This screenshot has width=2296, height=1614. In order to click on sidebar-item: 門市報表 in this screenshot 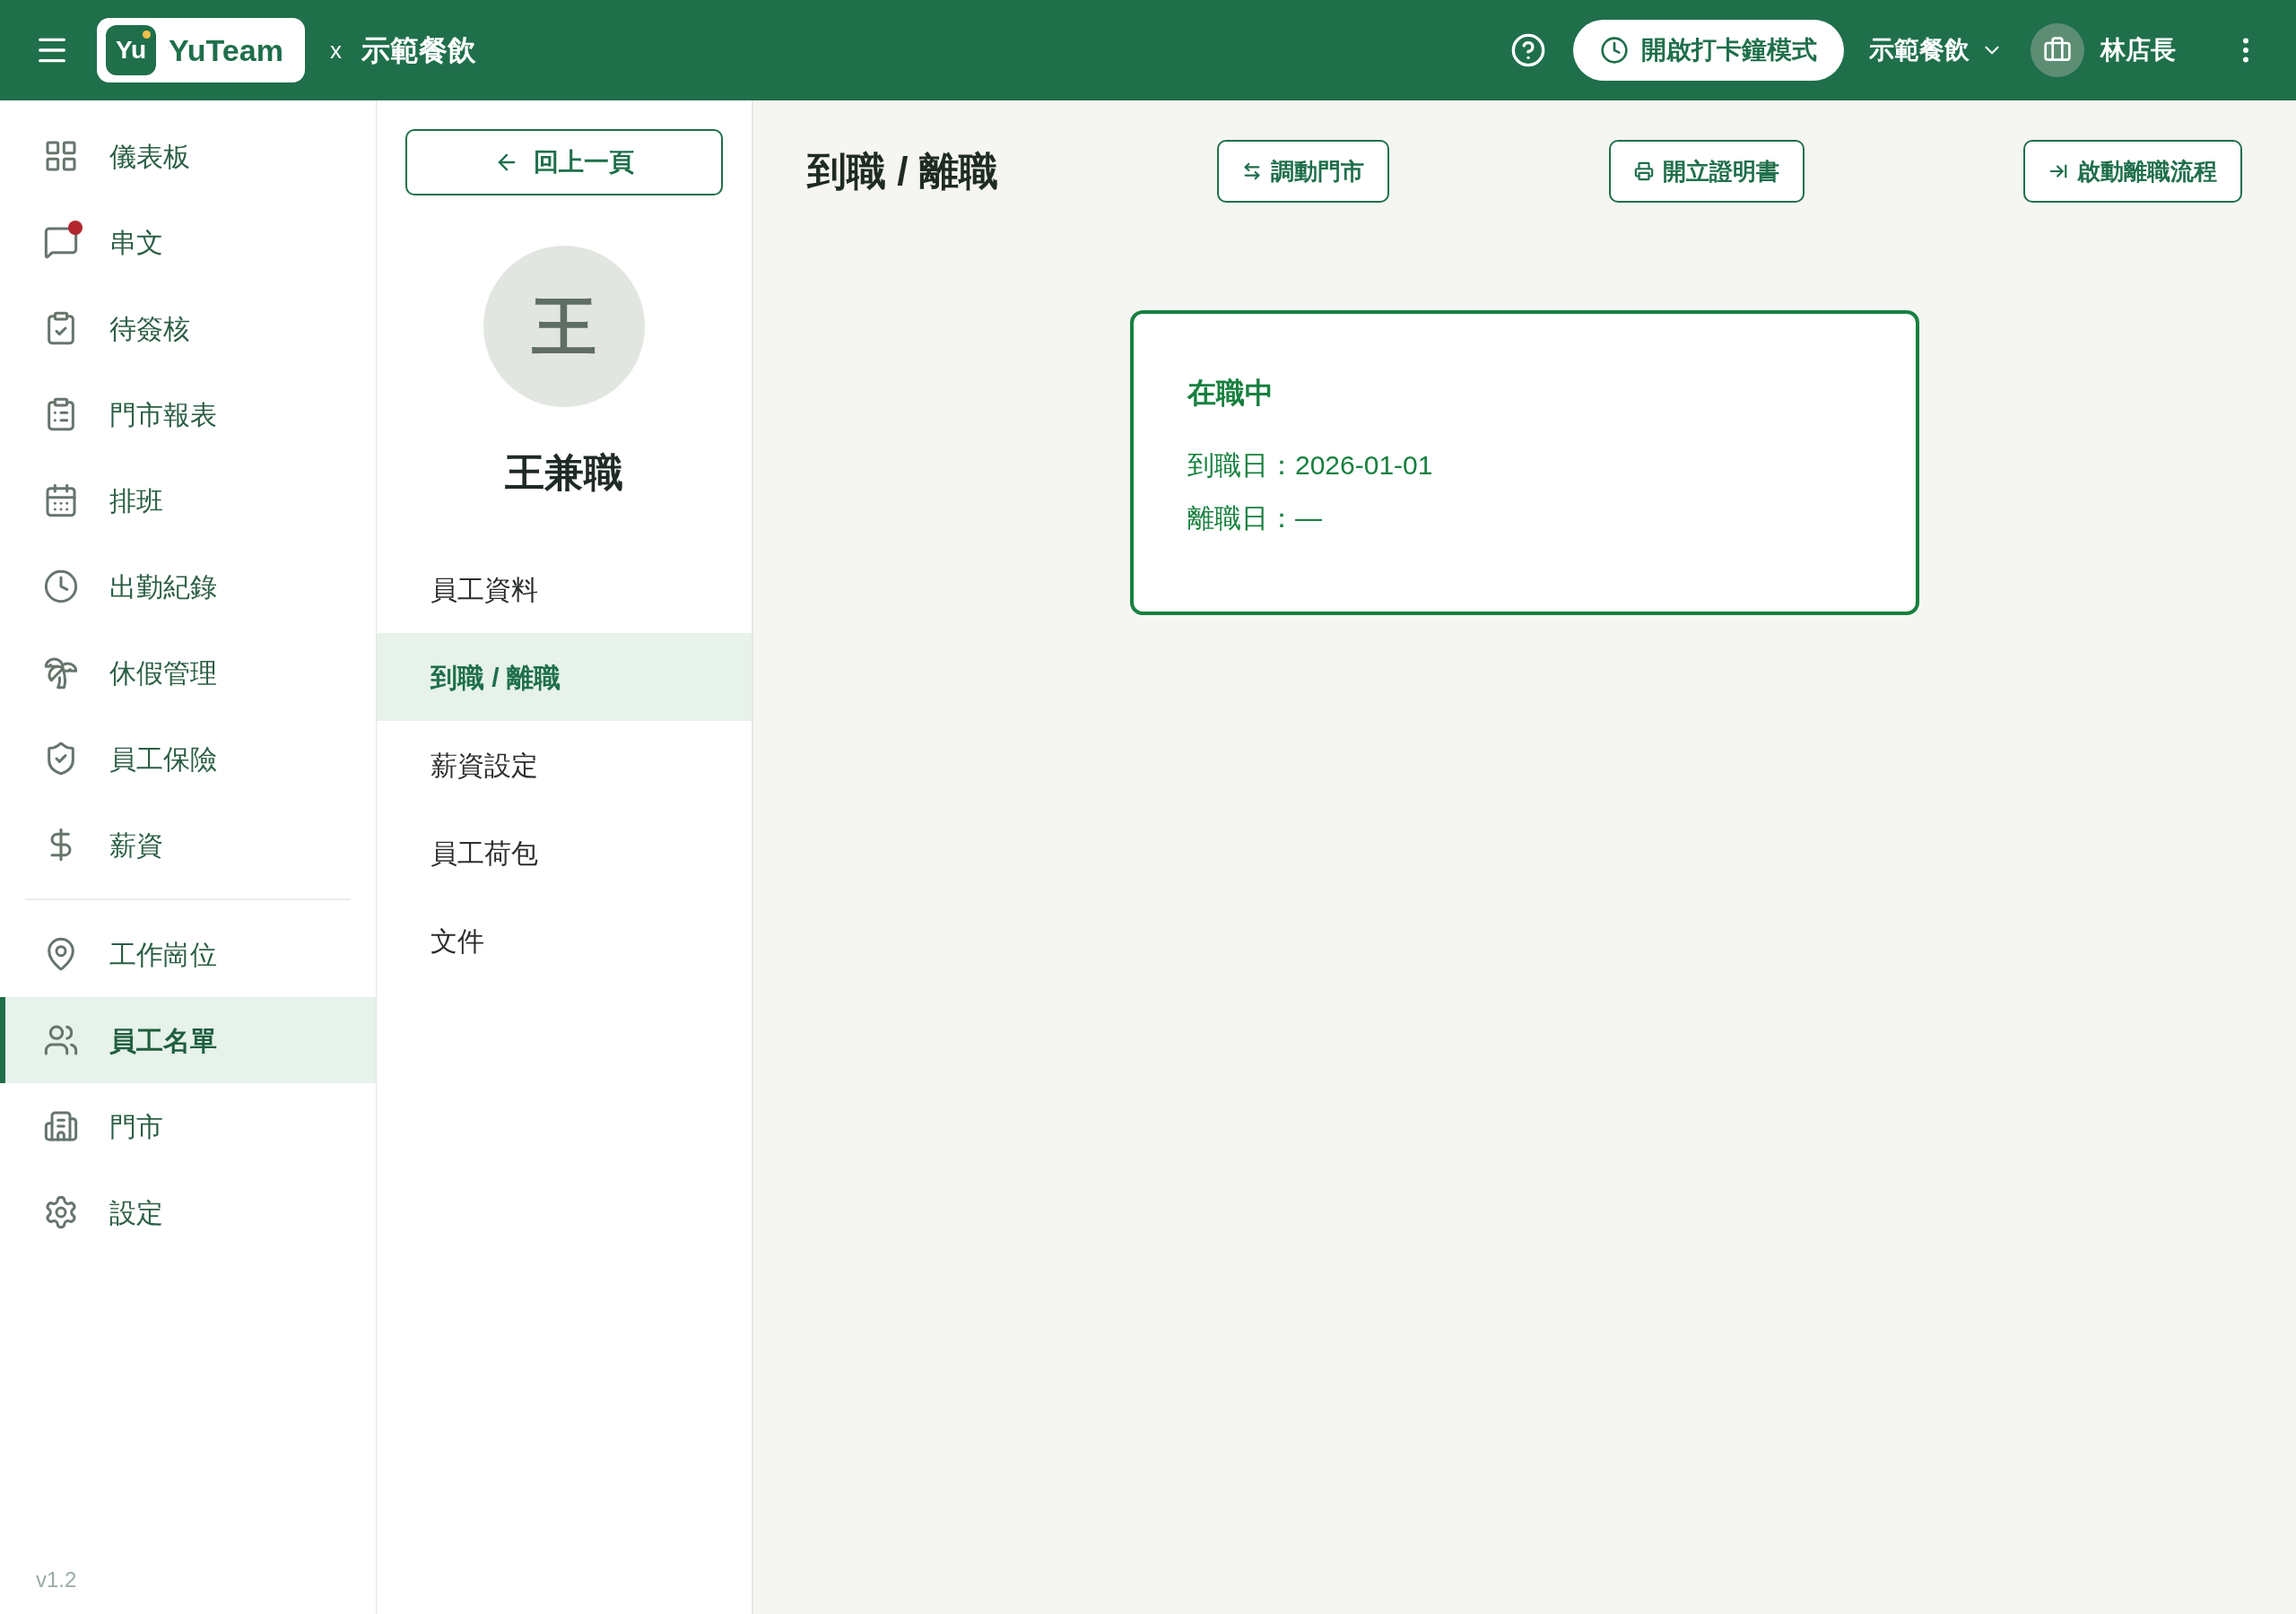, I will do `click(188, 414)`.